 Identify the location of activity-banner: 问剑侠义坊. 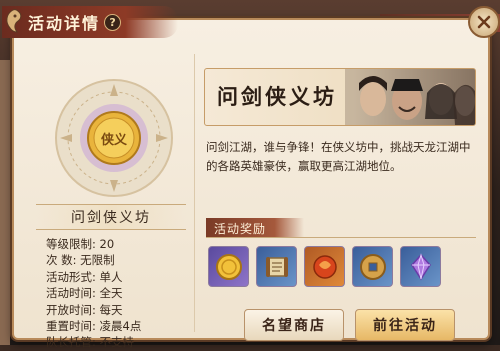
(340, 97).